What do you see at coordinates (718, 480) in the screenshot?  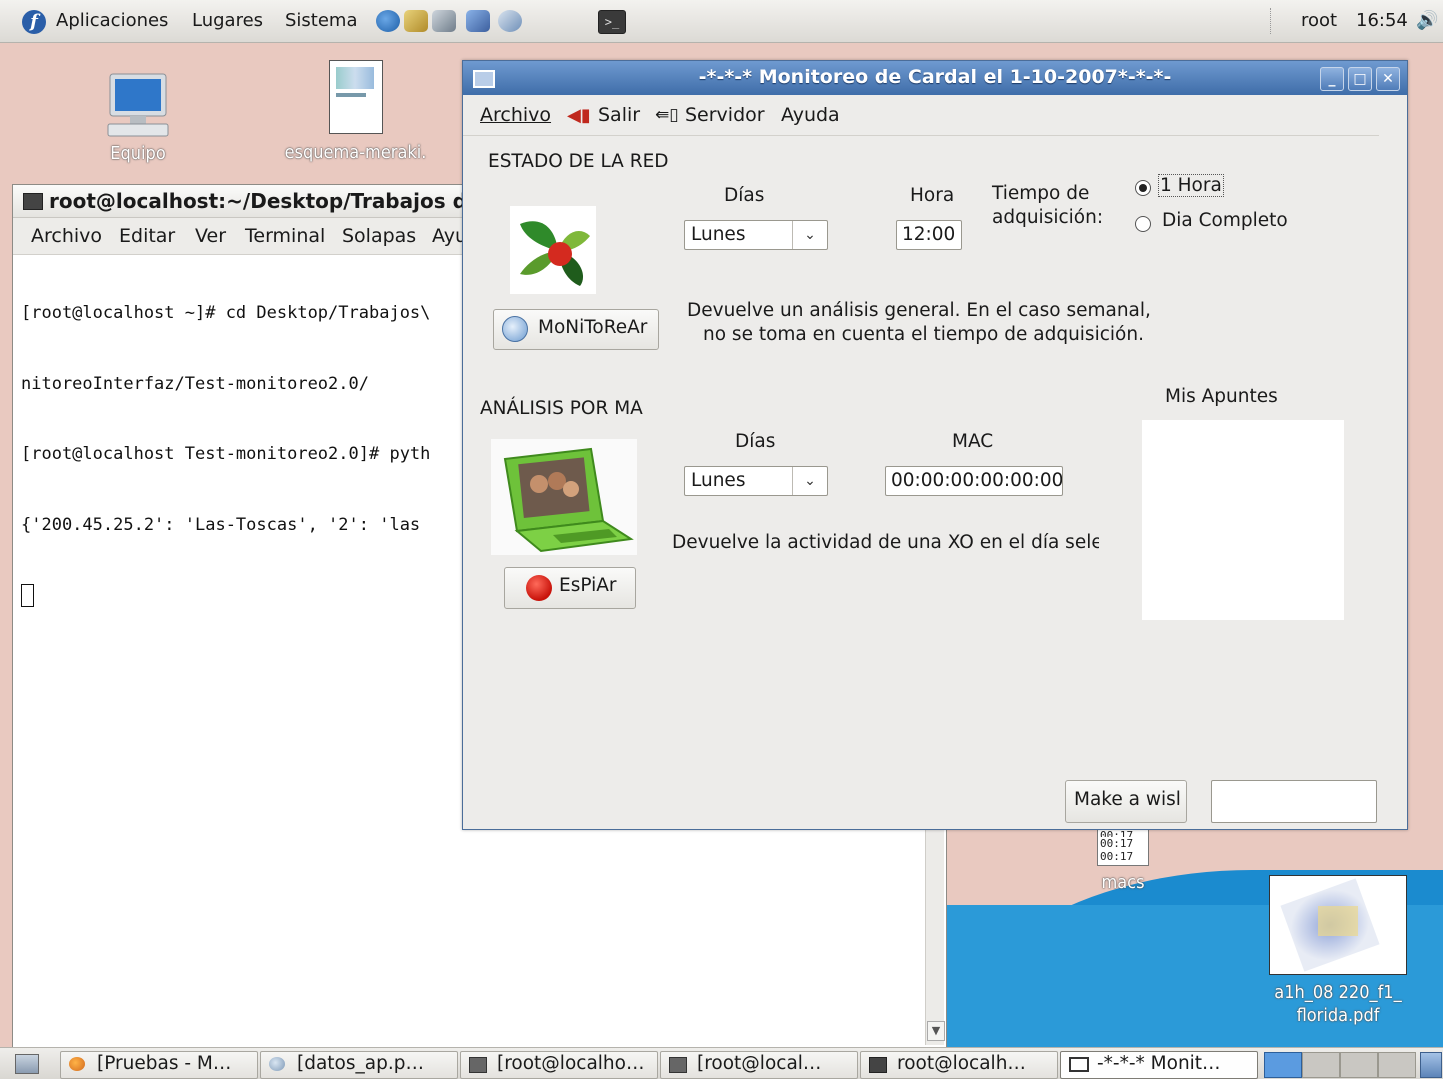 I see `analisis-dias-value: Lunes` at bounding box center [718, 480].